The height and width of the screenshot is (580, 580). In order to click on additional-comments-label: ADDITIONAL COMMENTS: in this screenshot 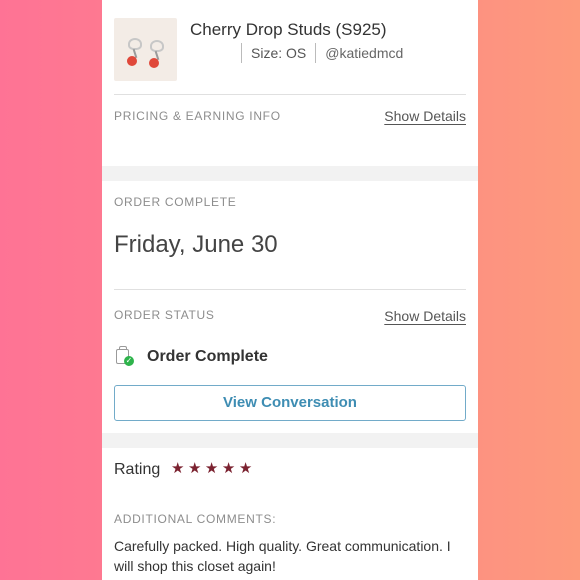, I will do `click(195, 519)`.